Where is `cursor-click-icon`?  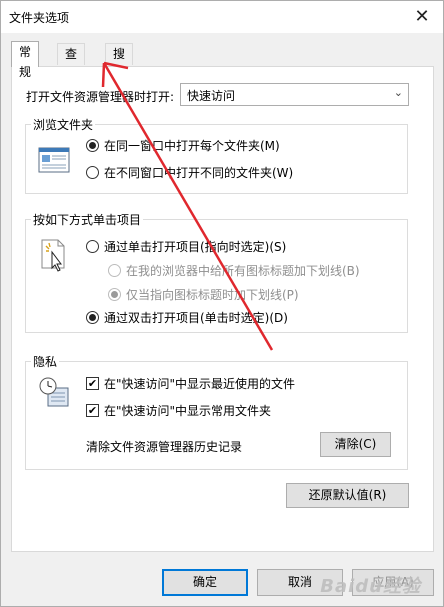 cursor-click-icon is located at coordinates (53, 255).